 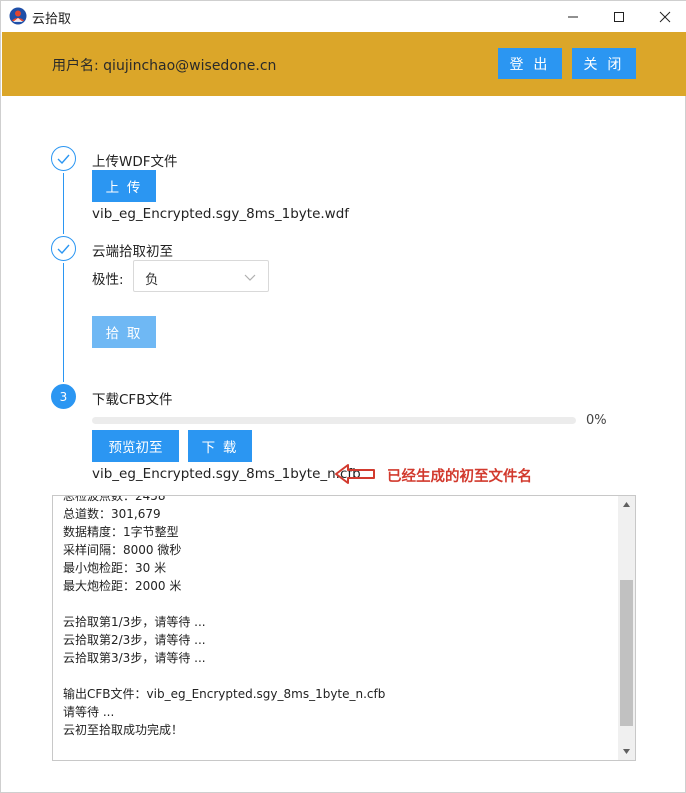 I want to click on log-line: 数据精度：1字节整型, so click(x=121, y=532).